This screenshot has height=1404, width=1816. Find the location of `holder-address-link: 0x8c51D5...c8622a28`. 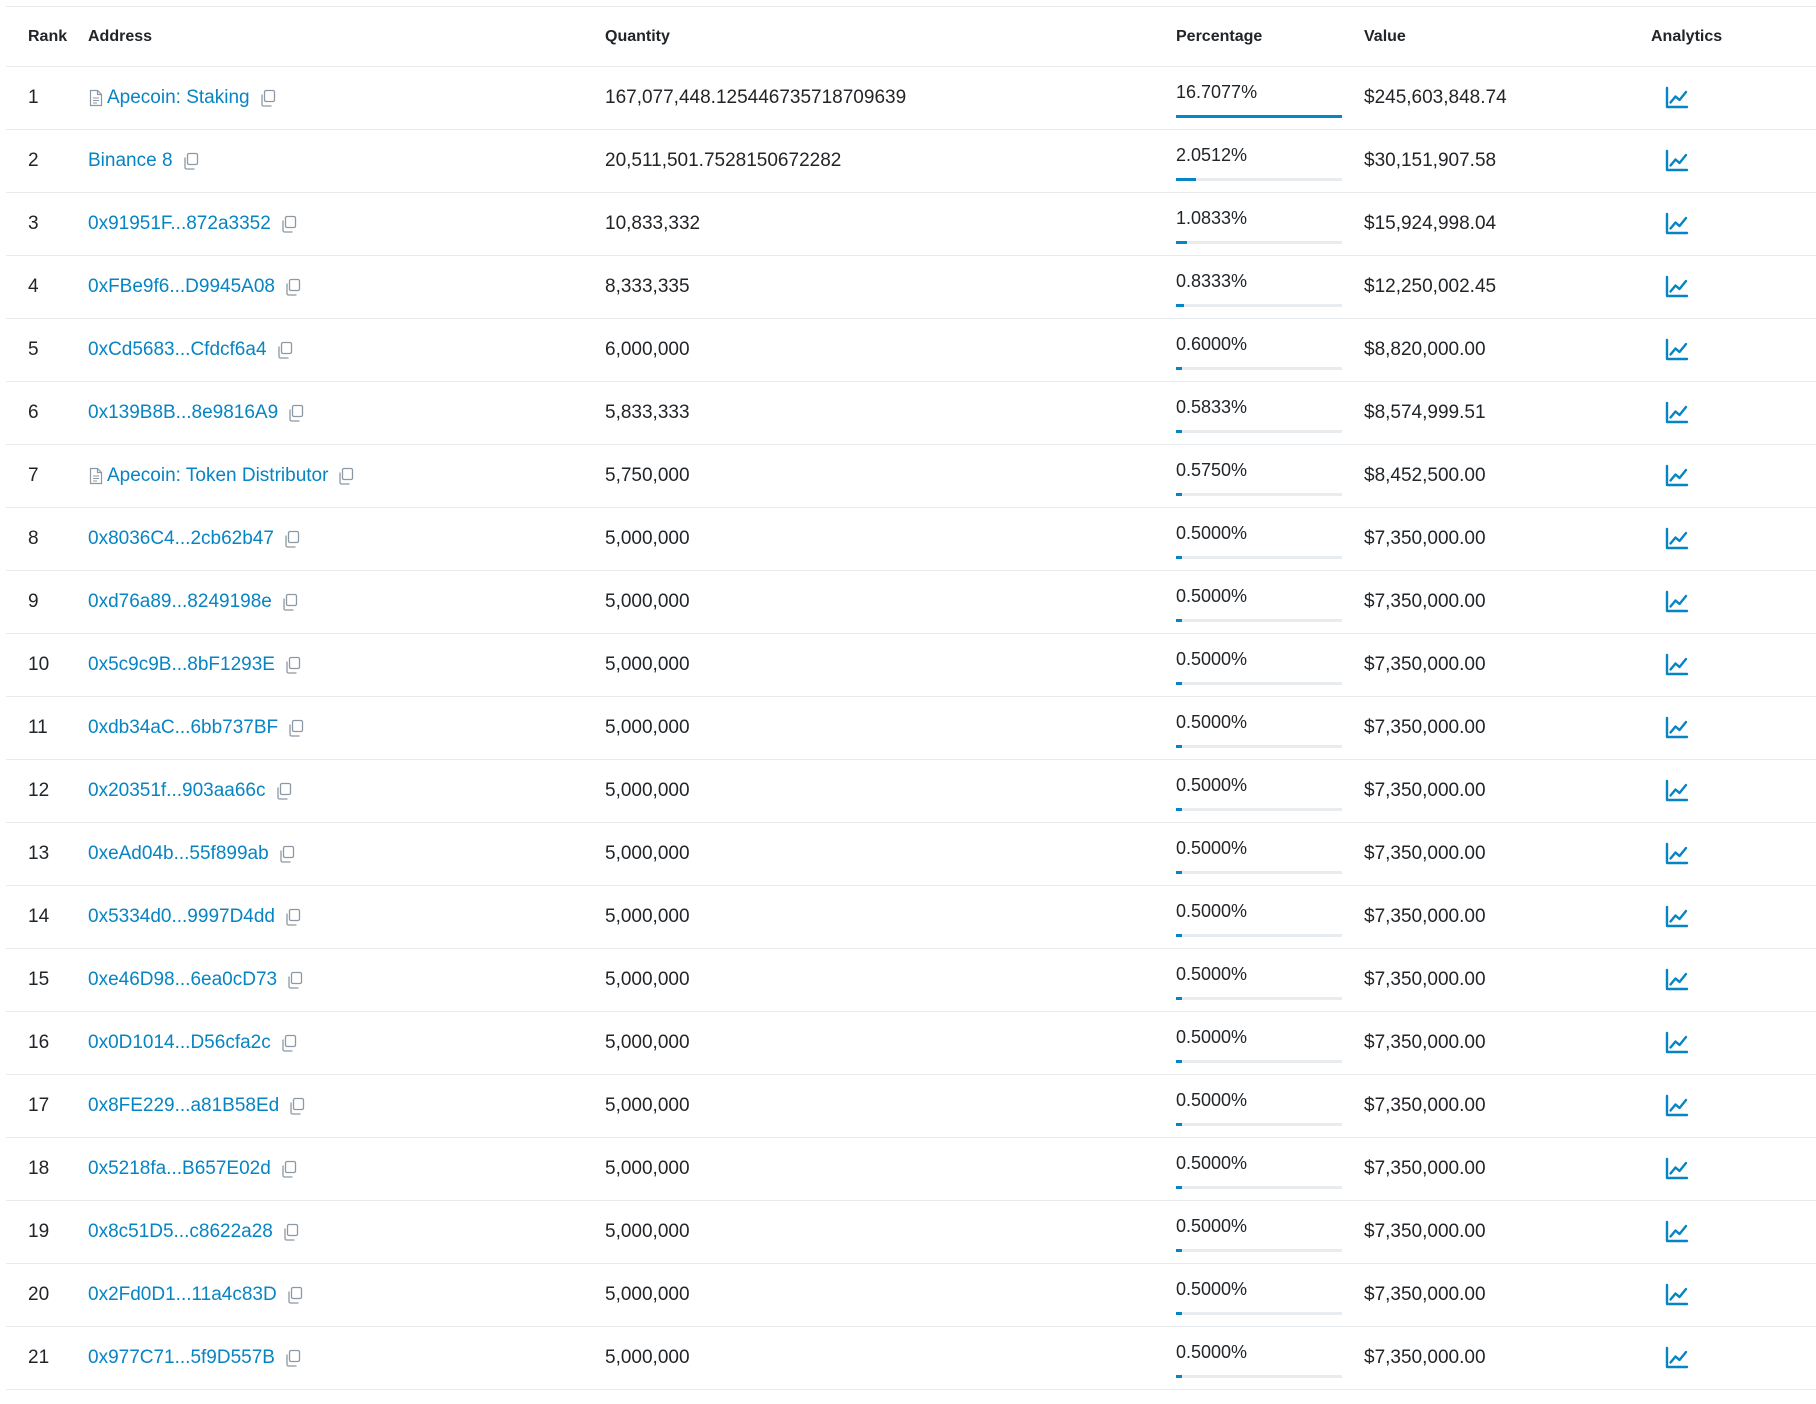

holder-address-link: 0x8c51D5...c8622a28 is located at coordinates (180, 1232).